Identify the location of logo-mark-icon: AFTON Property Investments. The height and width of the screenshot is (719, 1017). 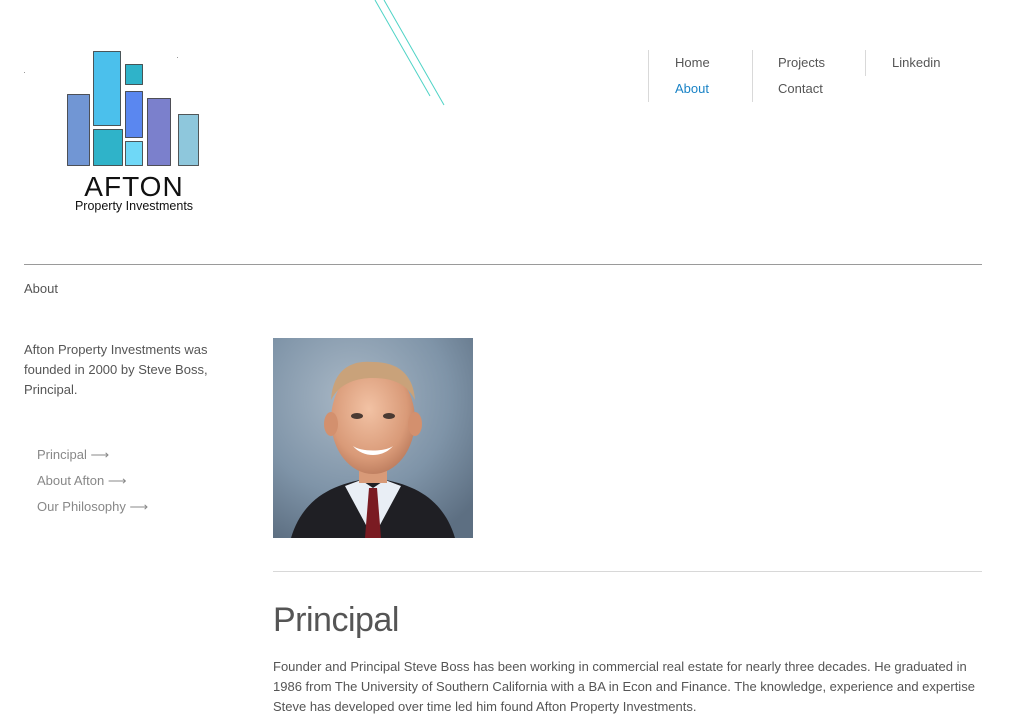
(111, 132).